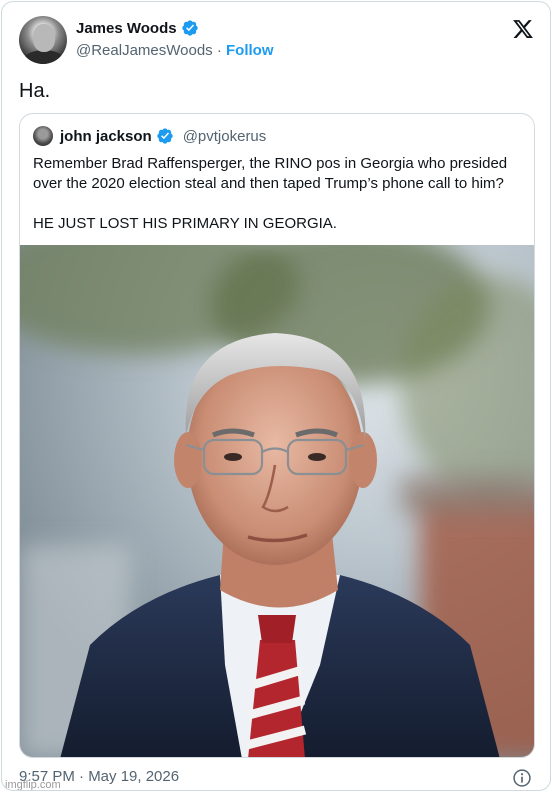 This screenshot has height=792, width=552. What do you see at coordinates (43, 40) in the screenshot?
I see `author-avatar` at bounding box center [43, 40].